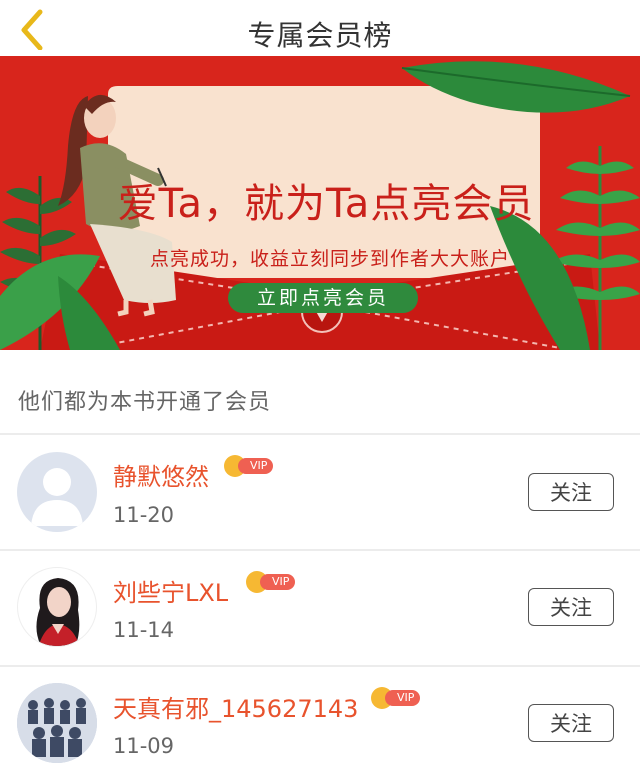 This screenshot has width=640, height=782. I want to click on list-item: 静默悠然 VIP 11-20 关注, so click(320, 492).